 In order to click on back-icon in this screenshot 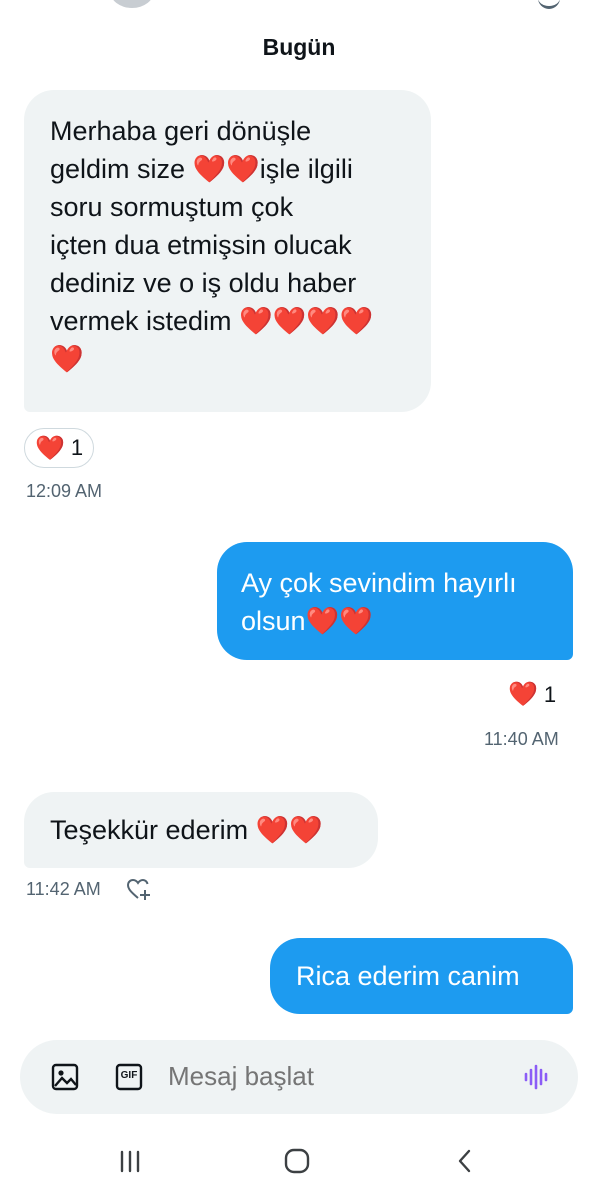, I will do `click(465, 1163)`.